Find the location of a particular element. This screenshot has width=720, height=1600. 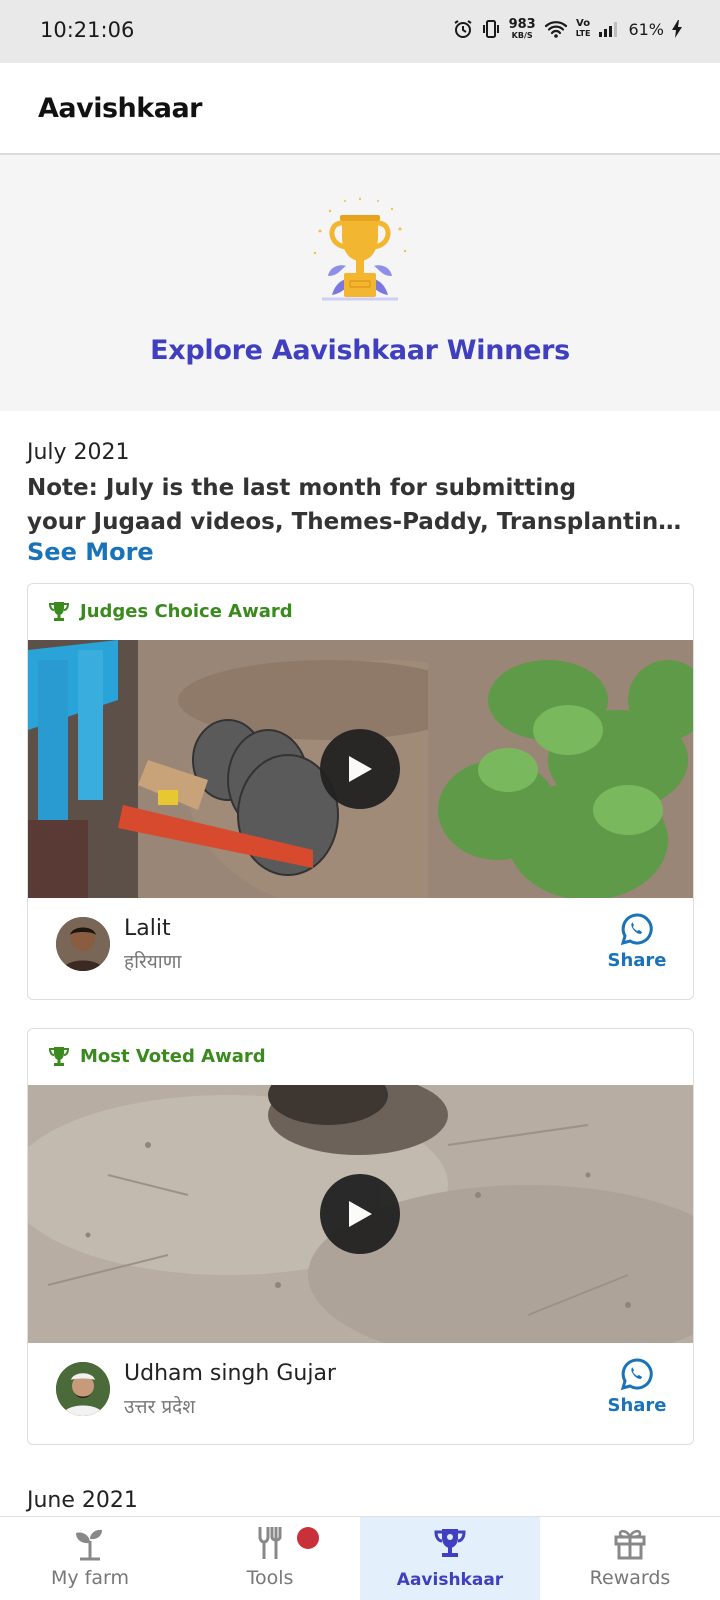

trophy-illustration-icon is located at coordinates (360, 249).